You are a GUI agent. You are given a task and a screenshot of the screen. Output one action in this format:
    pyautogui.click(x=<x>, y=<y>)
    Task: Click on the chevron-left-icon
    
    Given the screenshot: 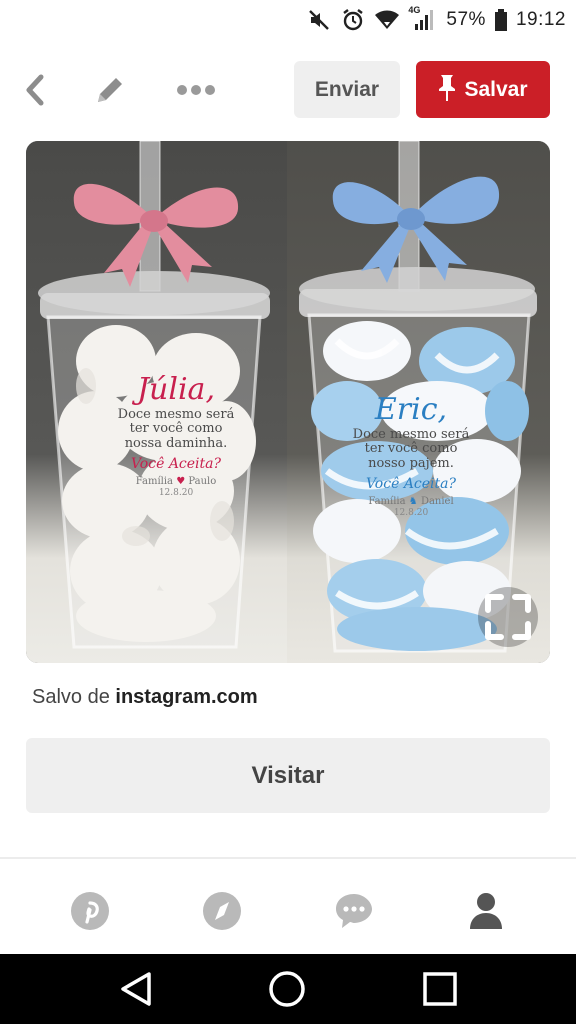 What is the action you would take?
    pyautogui.click(x=36, y=90)
    